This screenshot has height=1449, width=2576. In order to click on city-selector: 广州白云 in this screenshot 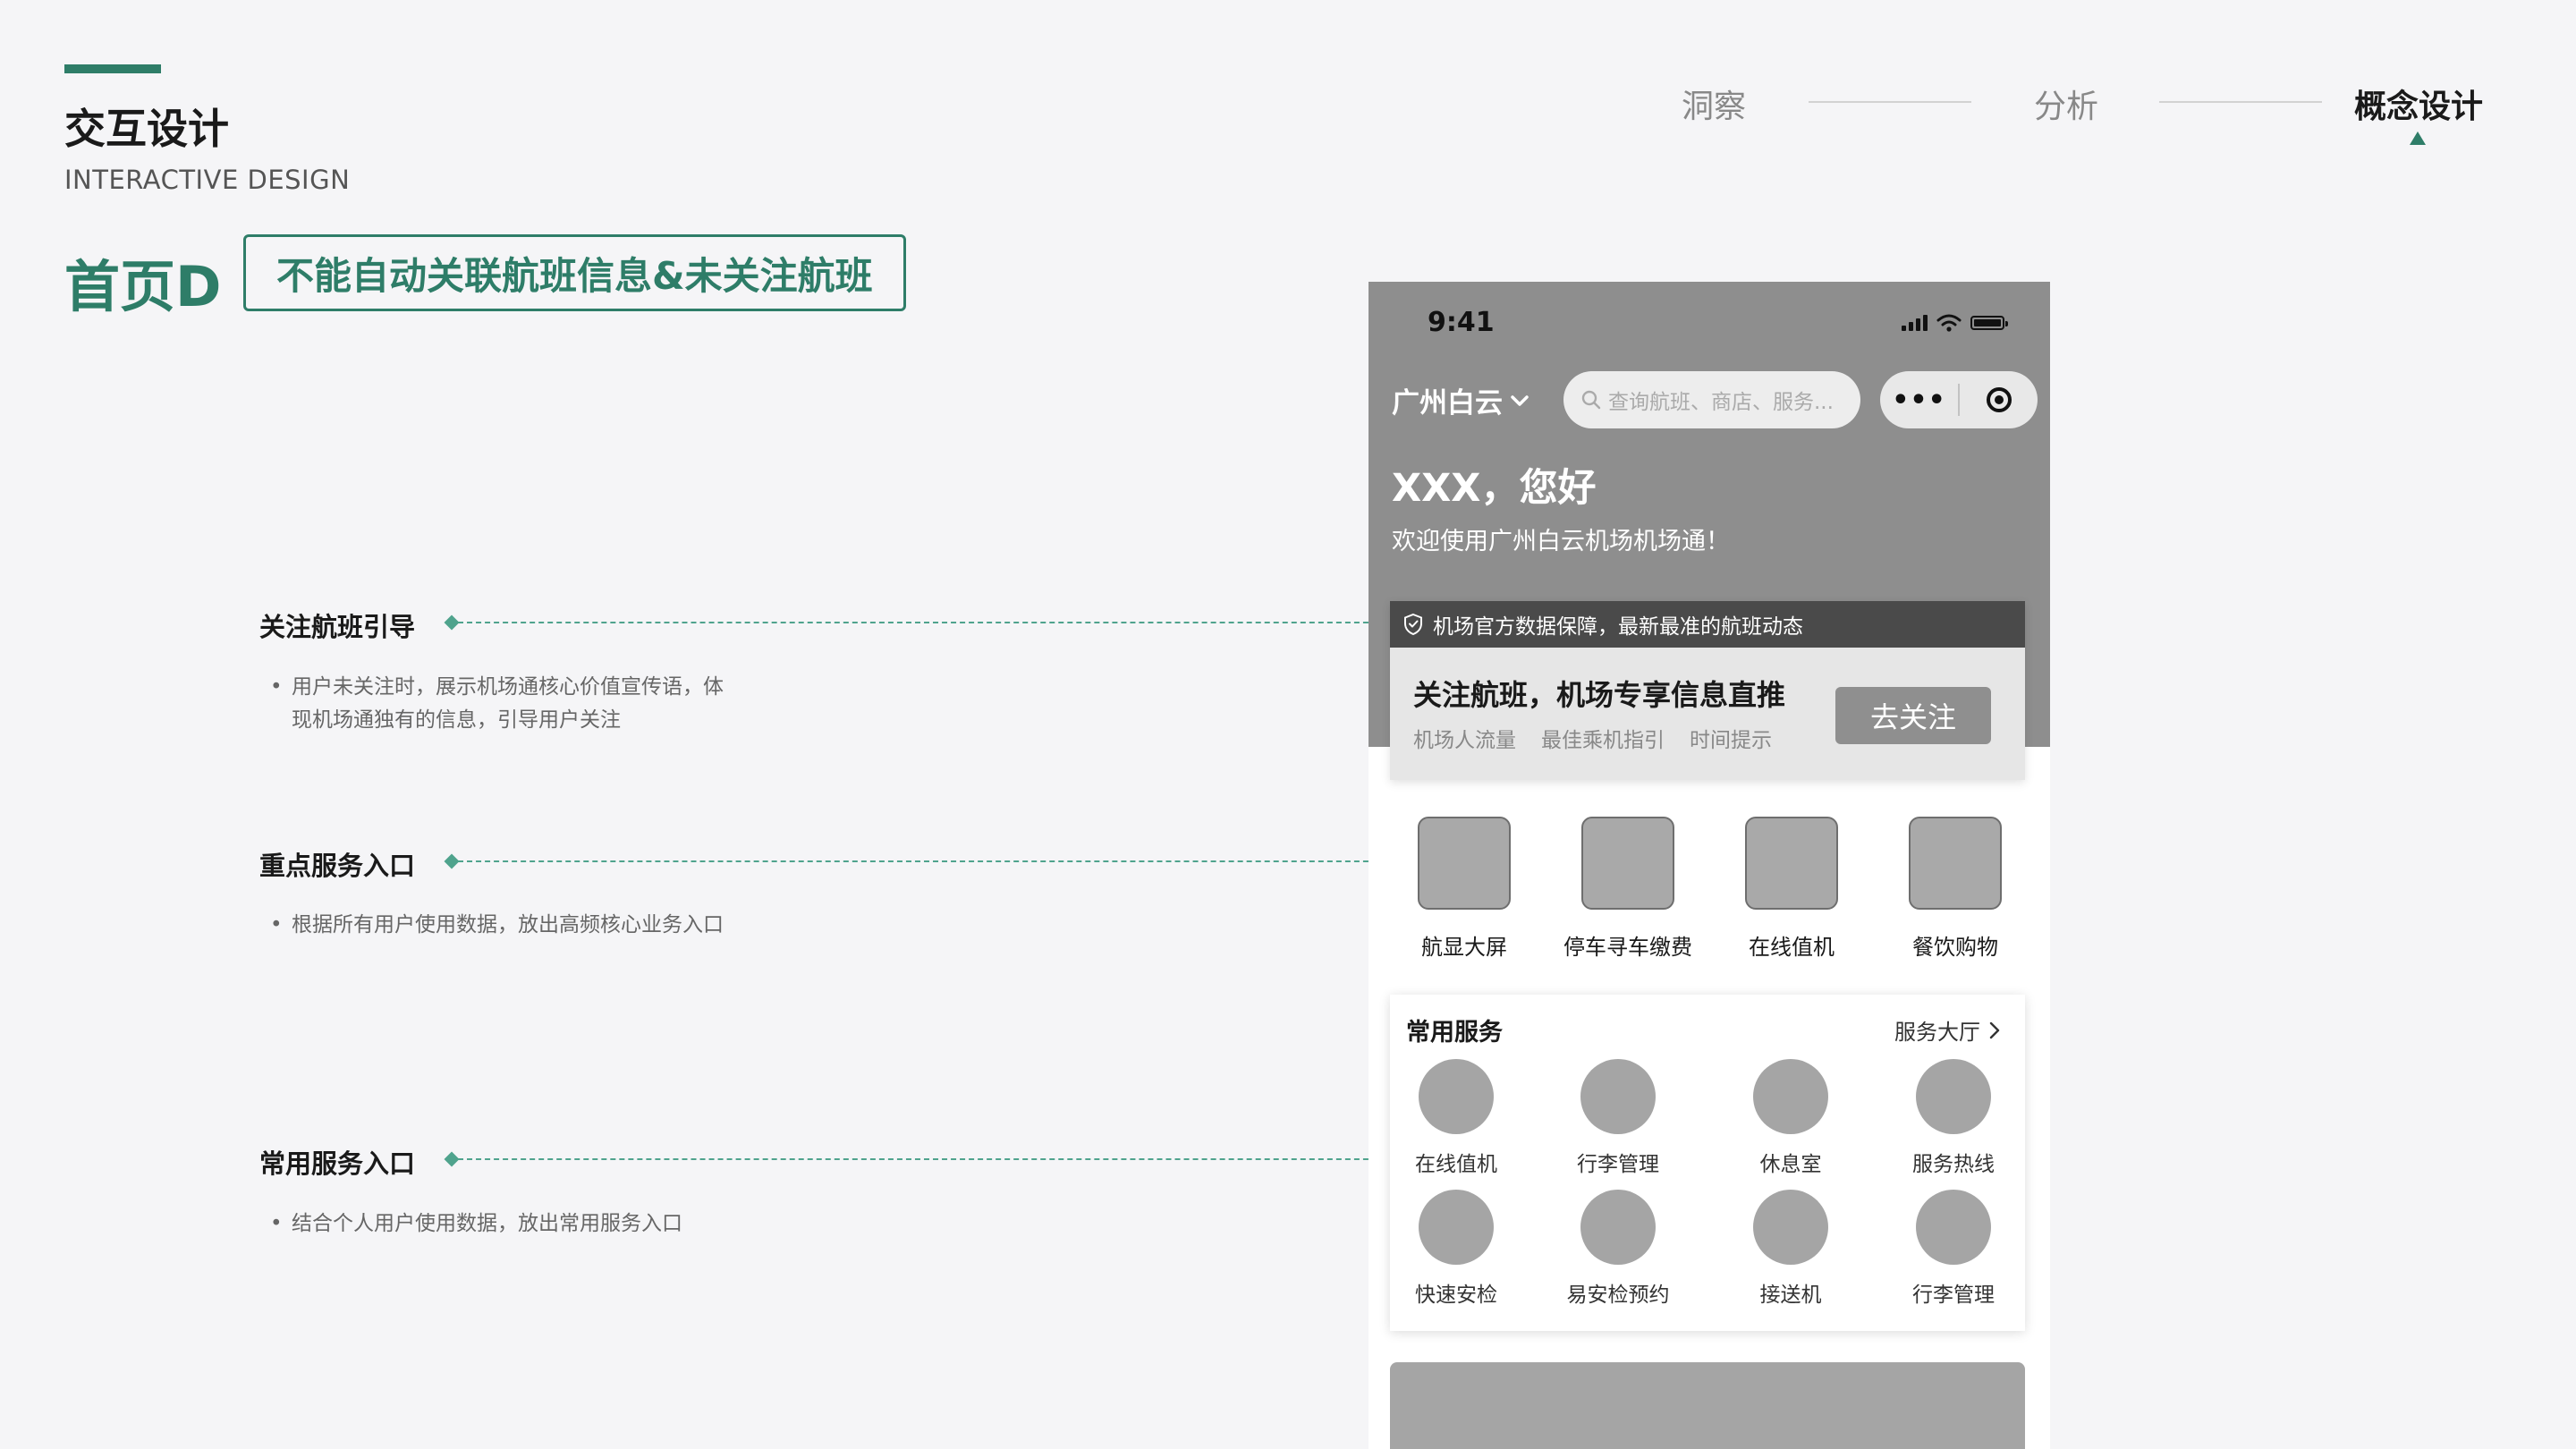, I will do `click(1461, 400)`.